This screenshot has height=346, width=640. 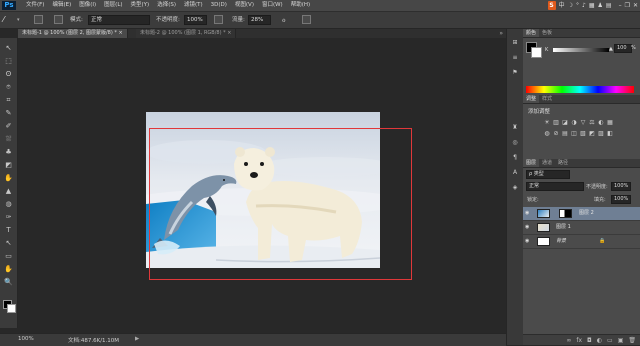 What do you see at coordinates (186, 33) in the screenshot?
I see `tab-document-2: 未标题-2 @ 100% (图层 1, RGB/8) * ×` at bounding box center [186, 33].